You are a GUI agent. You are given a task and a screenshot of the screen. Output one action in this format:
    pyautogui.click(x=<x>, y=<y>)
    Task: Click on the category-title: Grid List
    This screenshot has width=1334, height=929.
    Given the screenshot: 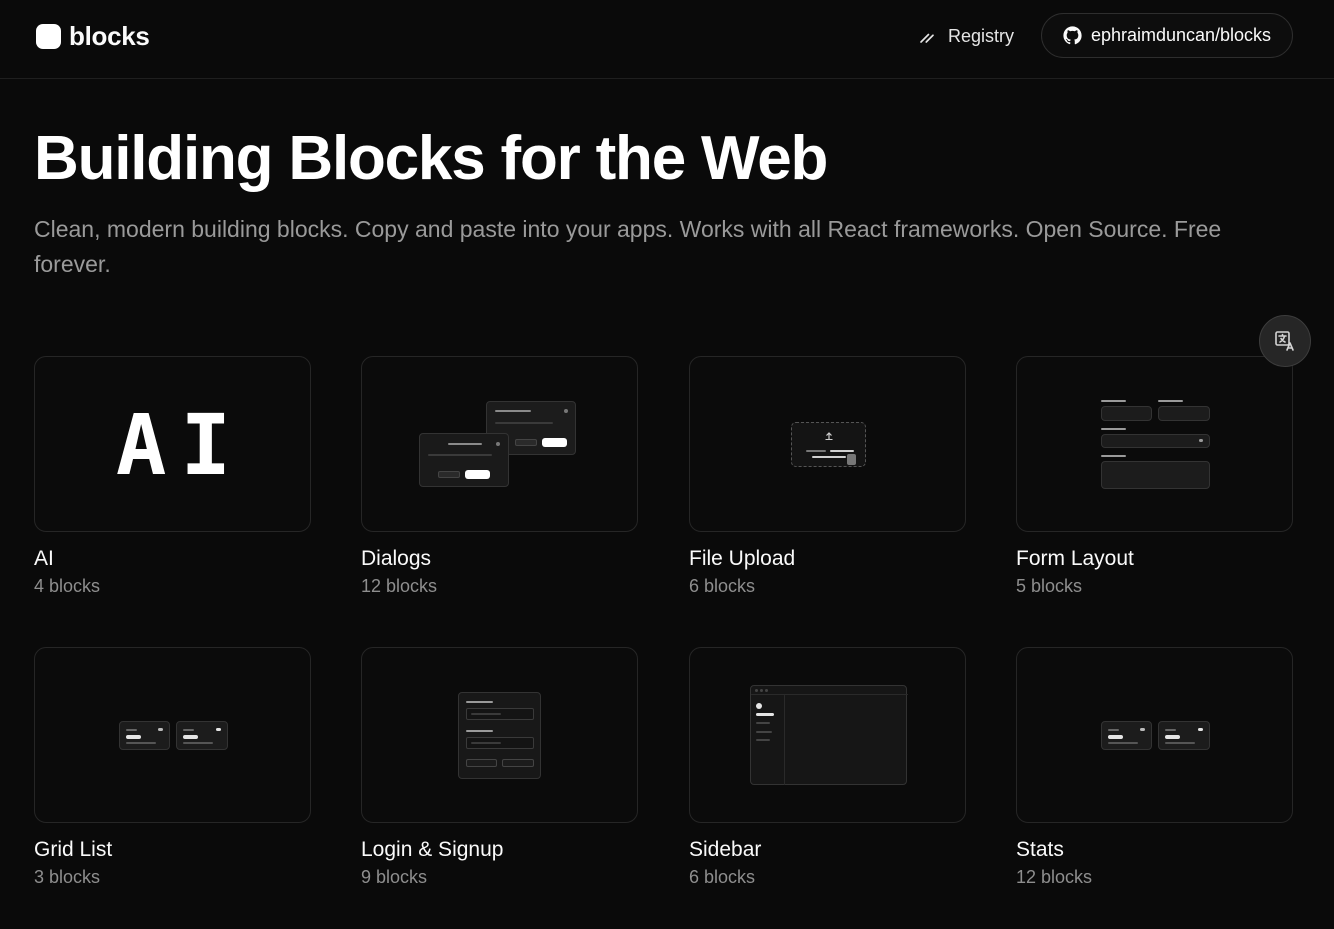 What is the action you would take?
    pyautogui.click(x=73, y=849)
    